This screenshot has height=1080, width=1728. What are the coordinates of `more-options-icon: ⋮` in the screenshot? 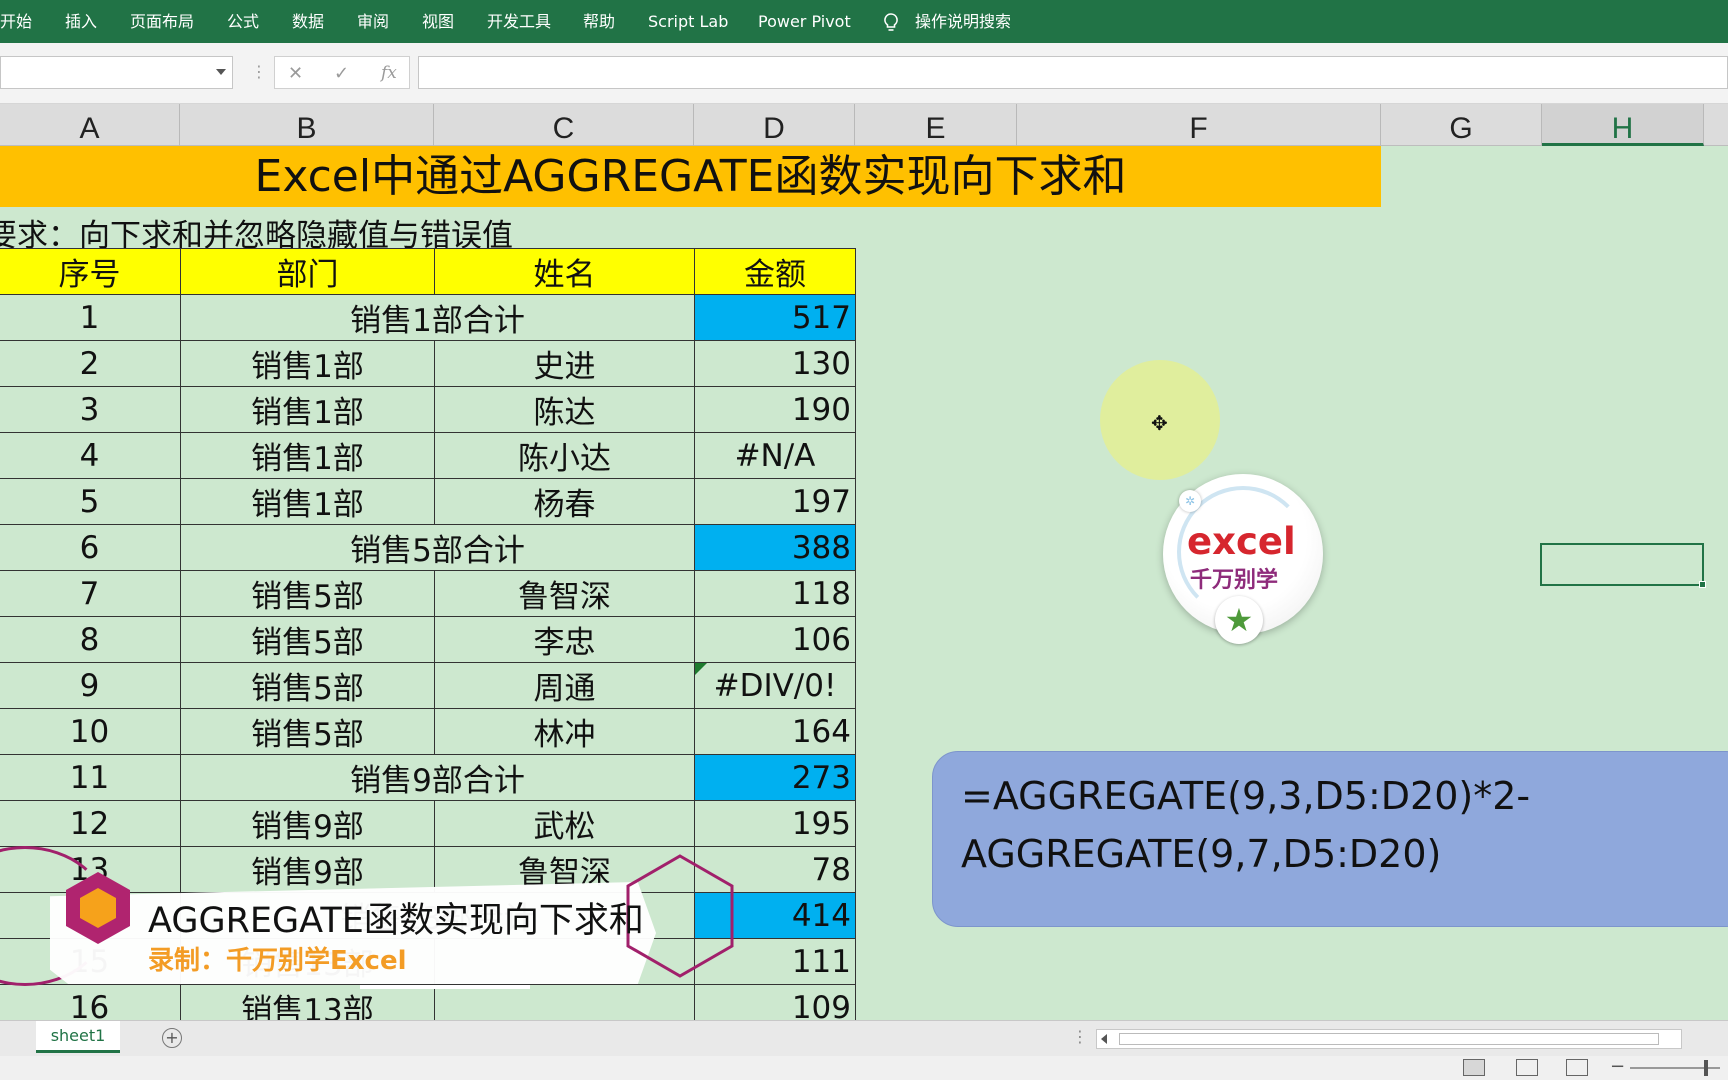 It's located at (259, 71).